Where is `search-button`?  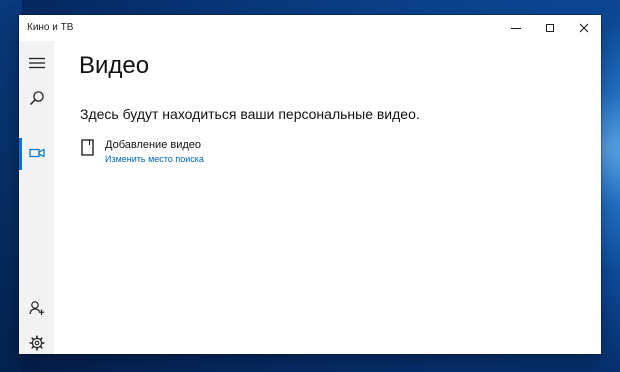 search-button is located at coordinates (36, 100).